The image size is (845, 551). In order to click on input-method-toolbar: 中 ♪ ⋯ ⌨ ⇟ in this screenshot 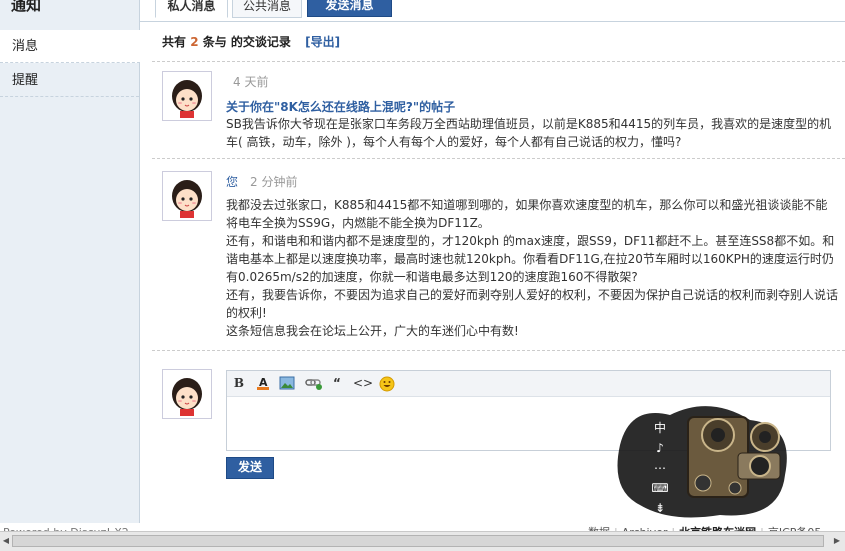, I will do `click(660, 468)`.